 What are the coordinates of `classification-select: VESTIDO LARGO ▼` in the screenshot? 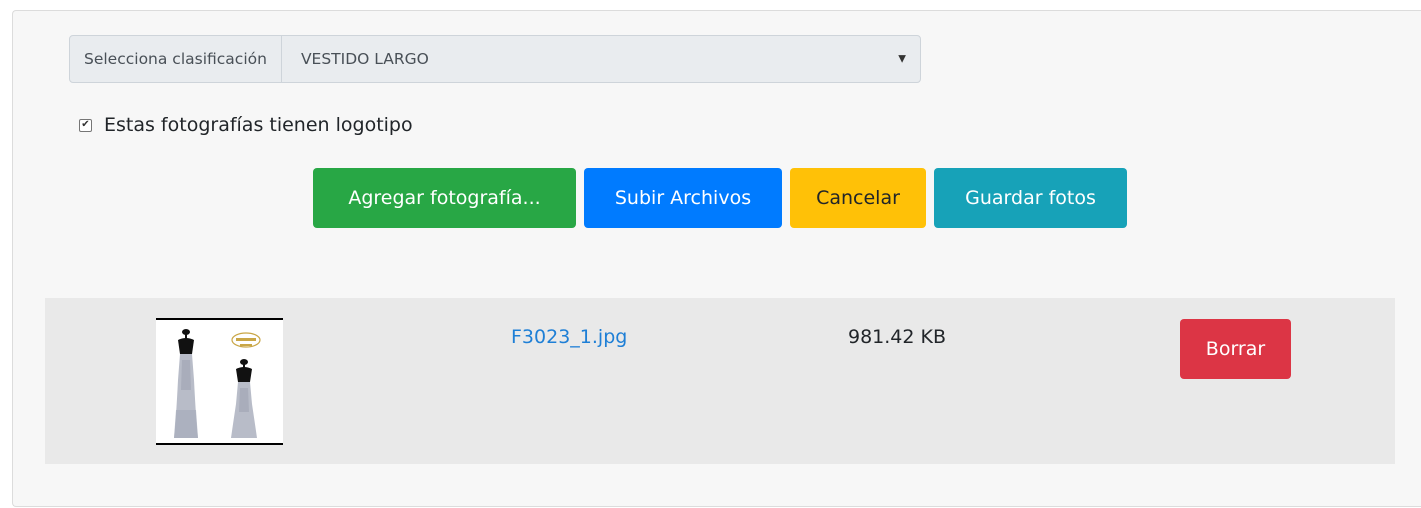 It's located at (601, 59).